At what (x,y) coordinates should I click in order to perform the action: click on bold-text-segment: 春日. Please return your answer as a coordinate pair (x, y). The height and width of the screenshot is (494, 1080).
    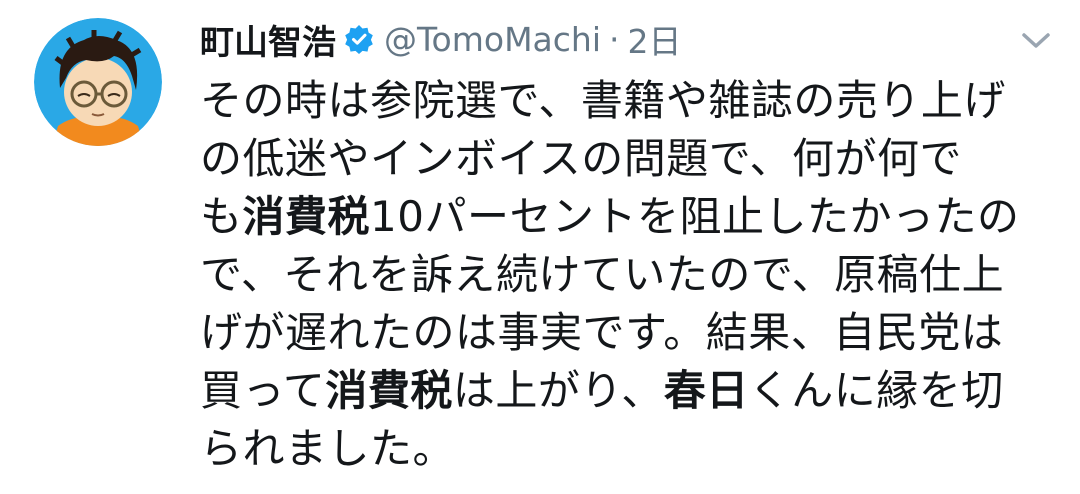
    Looking at the image, I should click on (706, 390).